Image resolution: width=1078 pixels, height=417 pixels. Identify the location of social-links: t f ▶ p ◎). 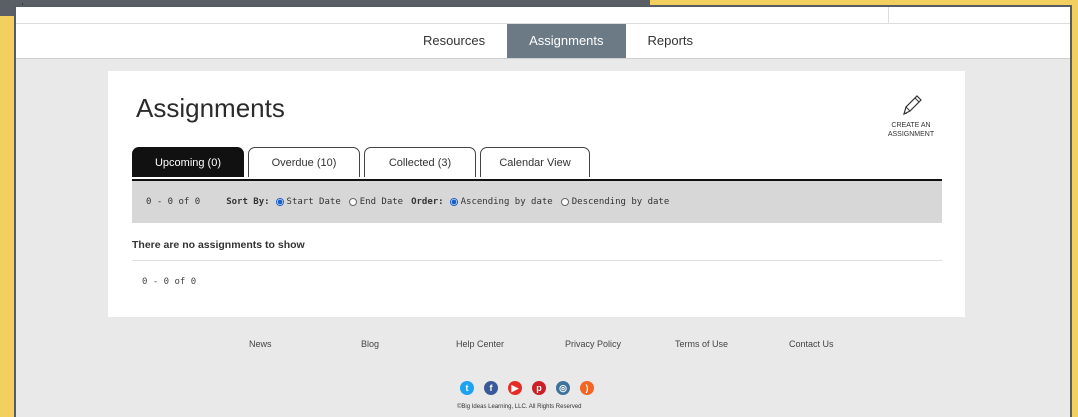
(527, 388).